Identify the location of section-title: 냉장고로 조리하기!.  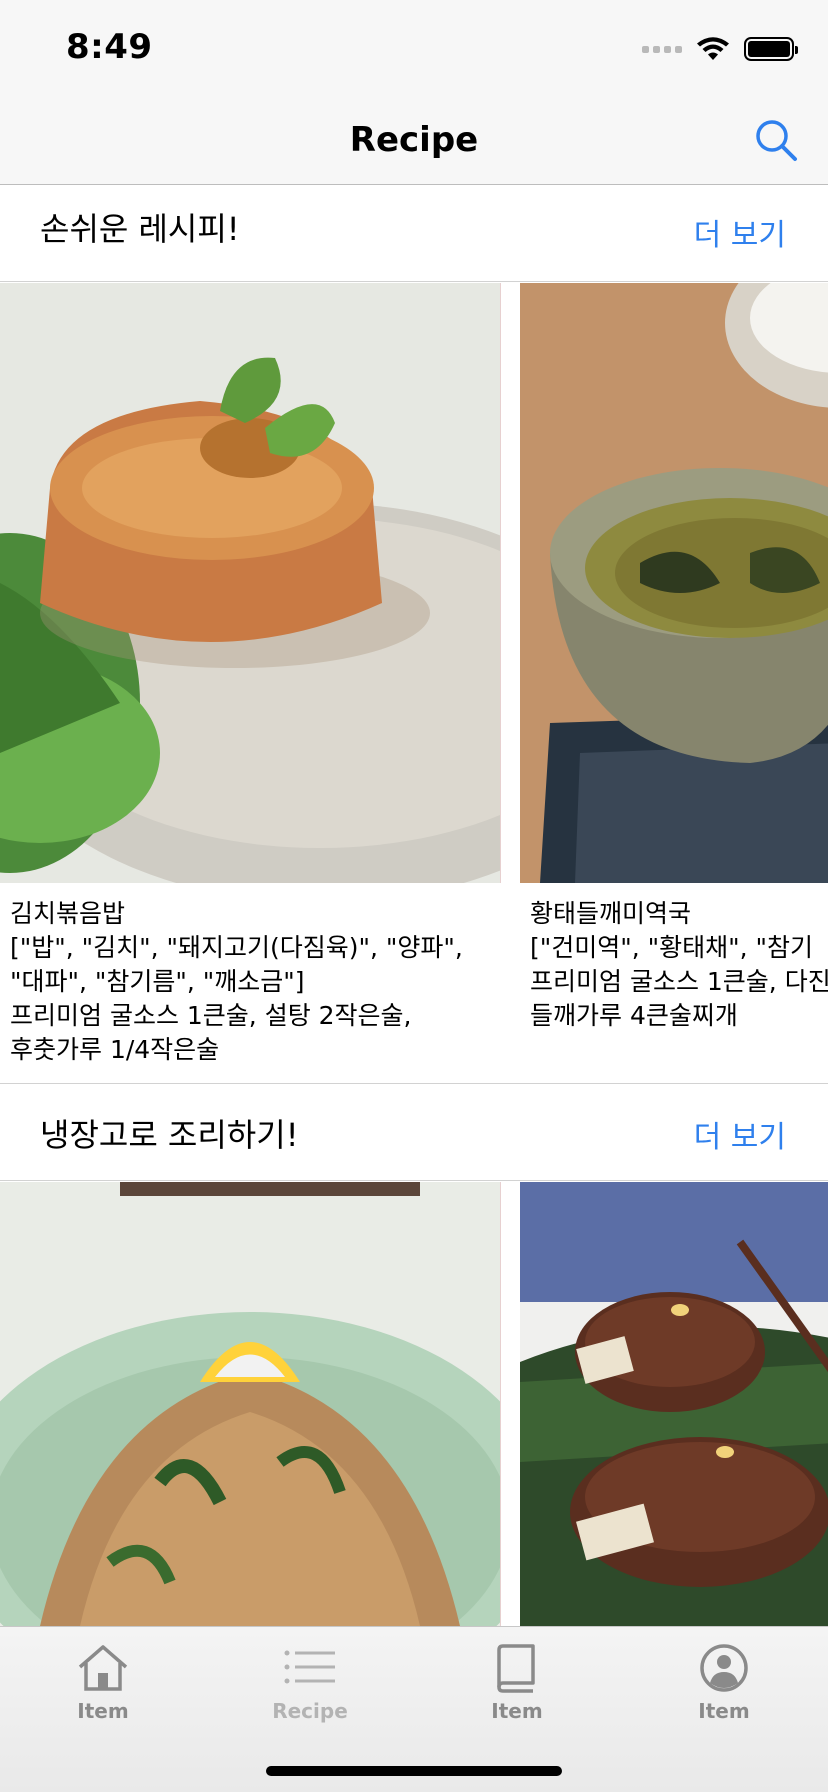
(169, 1135).